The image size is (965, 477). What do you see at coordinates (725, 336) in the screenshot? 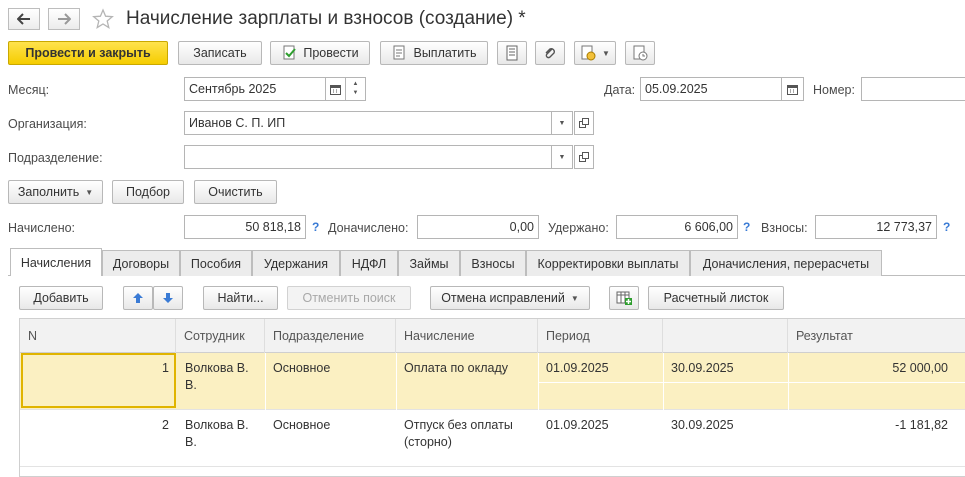
I see `column-header-period-end` at bounding box center [725, 336].